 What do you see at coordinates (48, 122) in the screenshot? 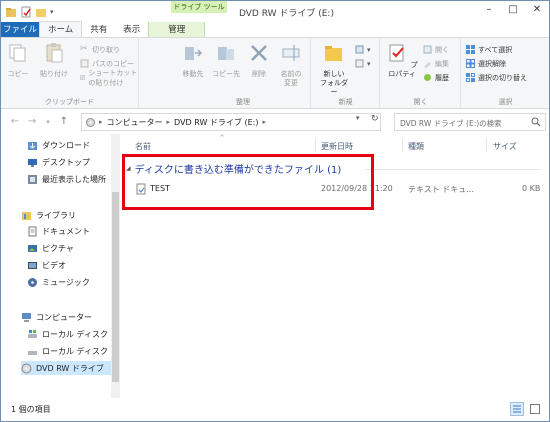
I see `recent-locations-icon: ▾` at bounding box center [48, 122].